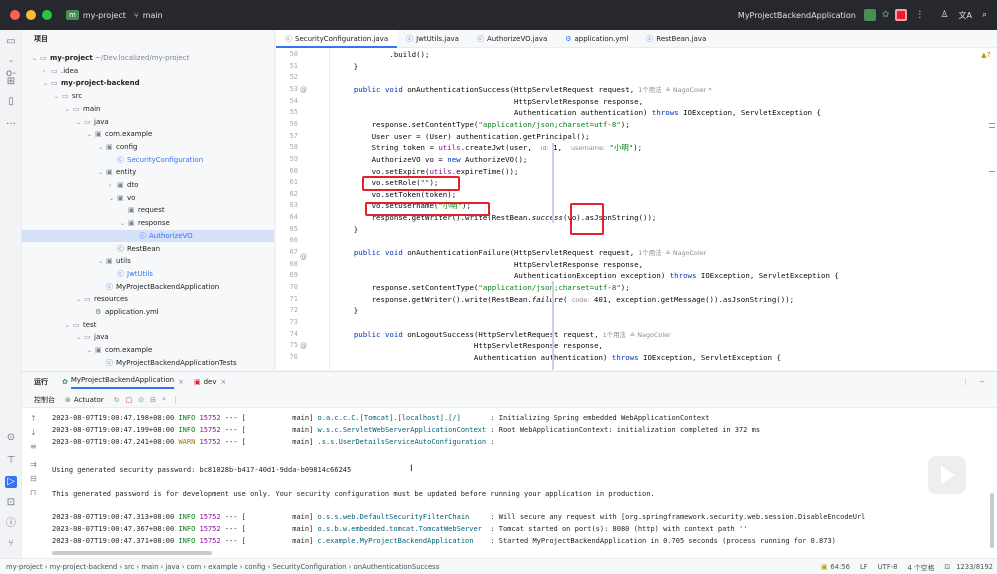 The image size is (997, 574). I want to click on override-icon-3: @, so click(303, 346).